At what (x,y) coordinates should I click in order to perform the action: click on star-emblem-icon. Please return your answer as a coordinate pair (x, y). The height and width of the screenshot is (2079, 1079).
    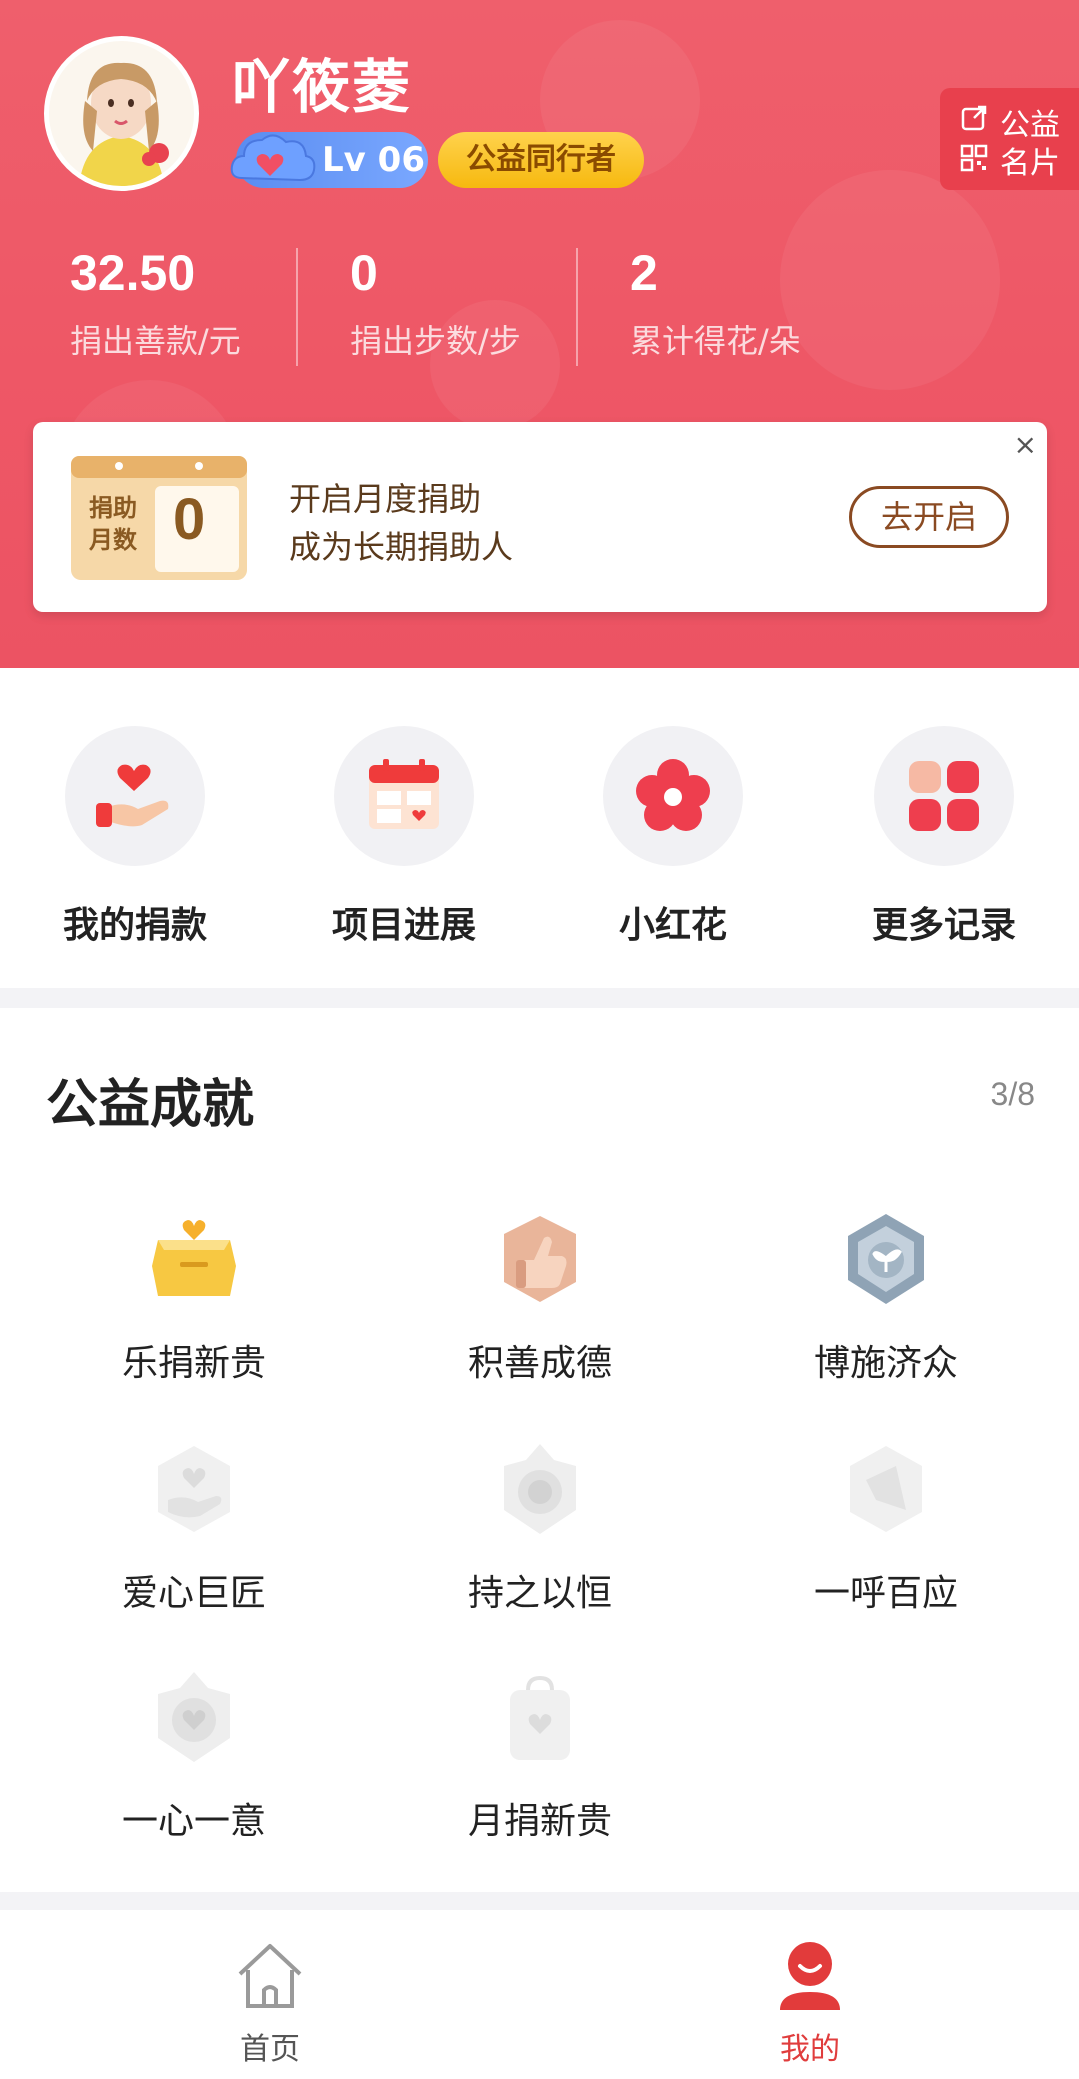
    Looking at the image, I should click on (540, 1489).